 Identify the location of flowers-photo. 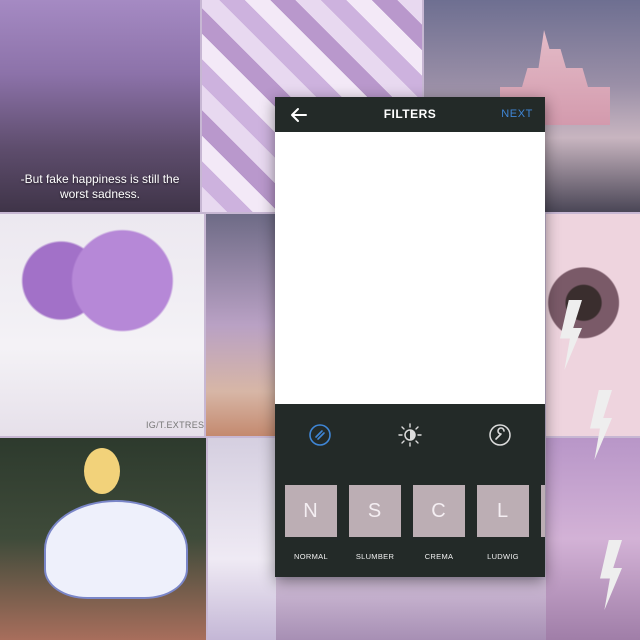
(411, 610).